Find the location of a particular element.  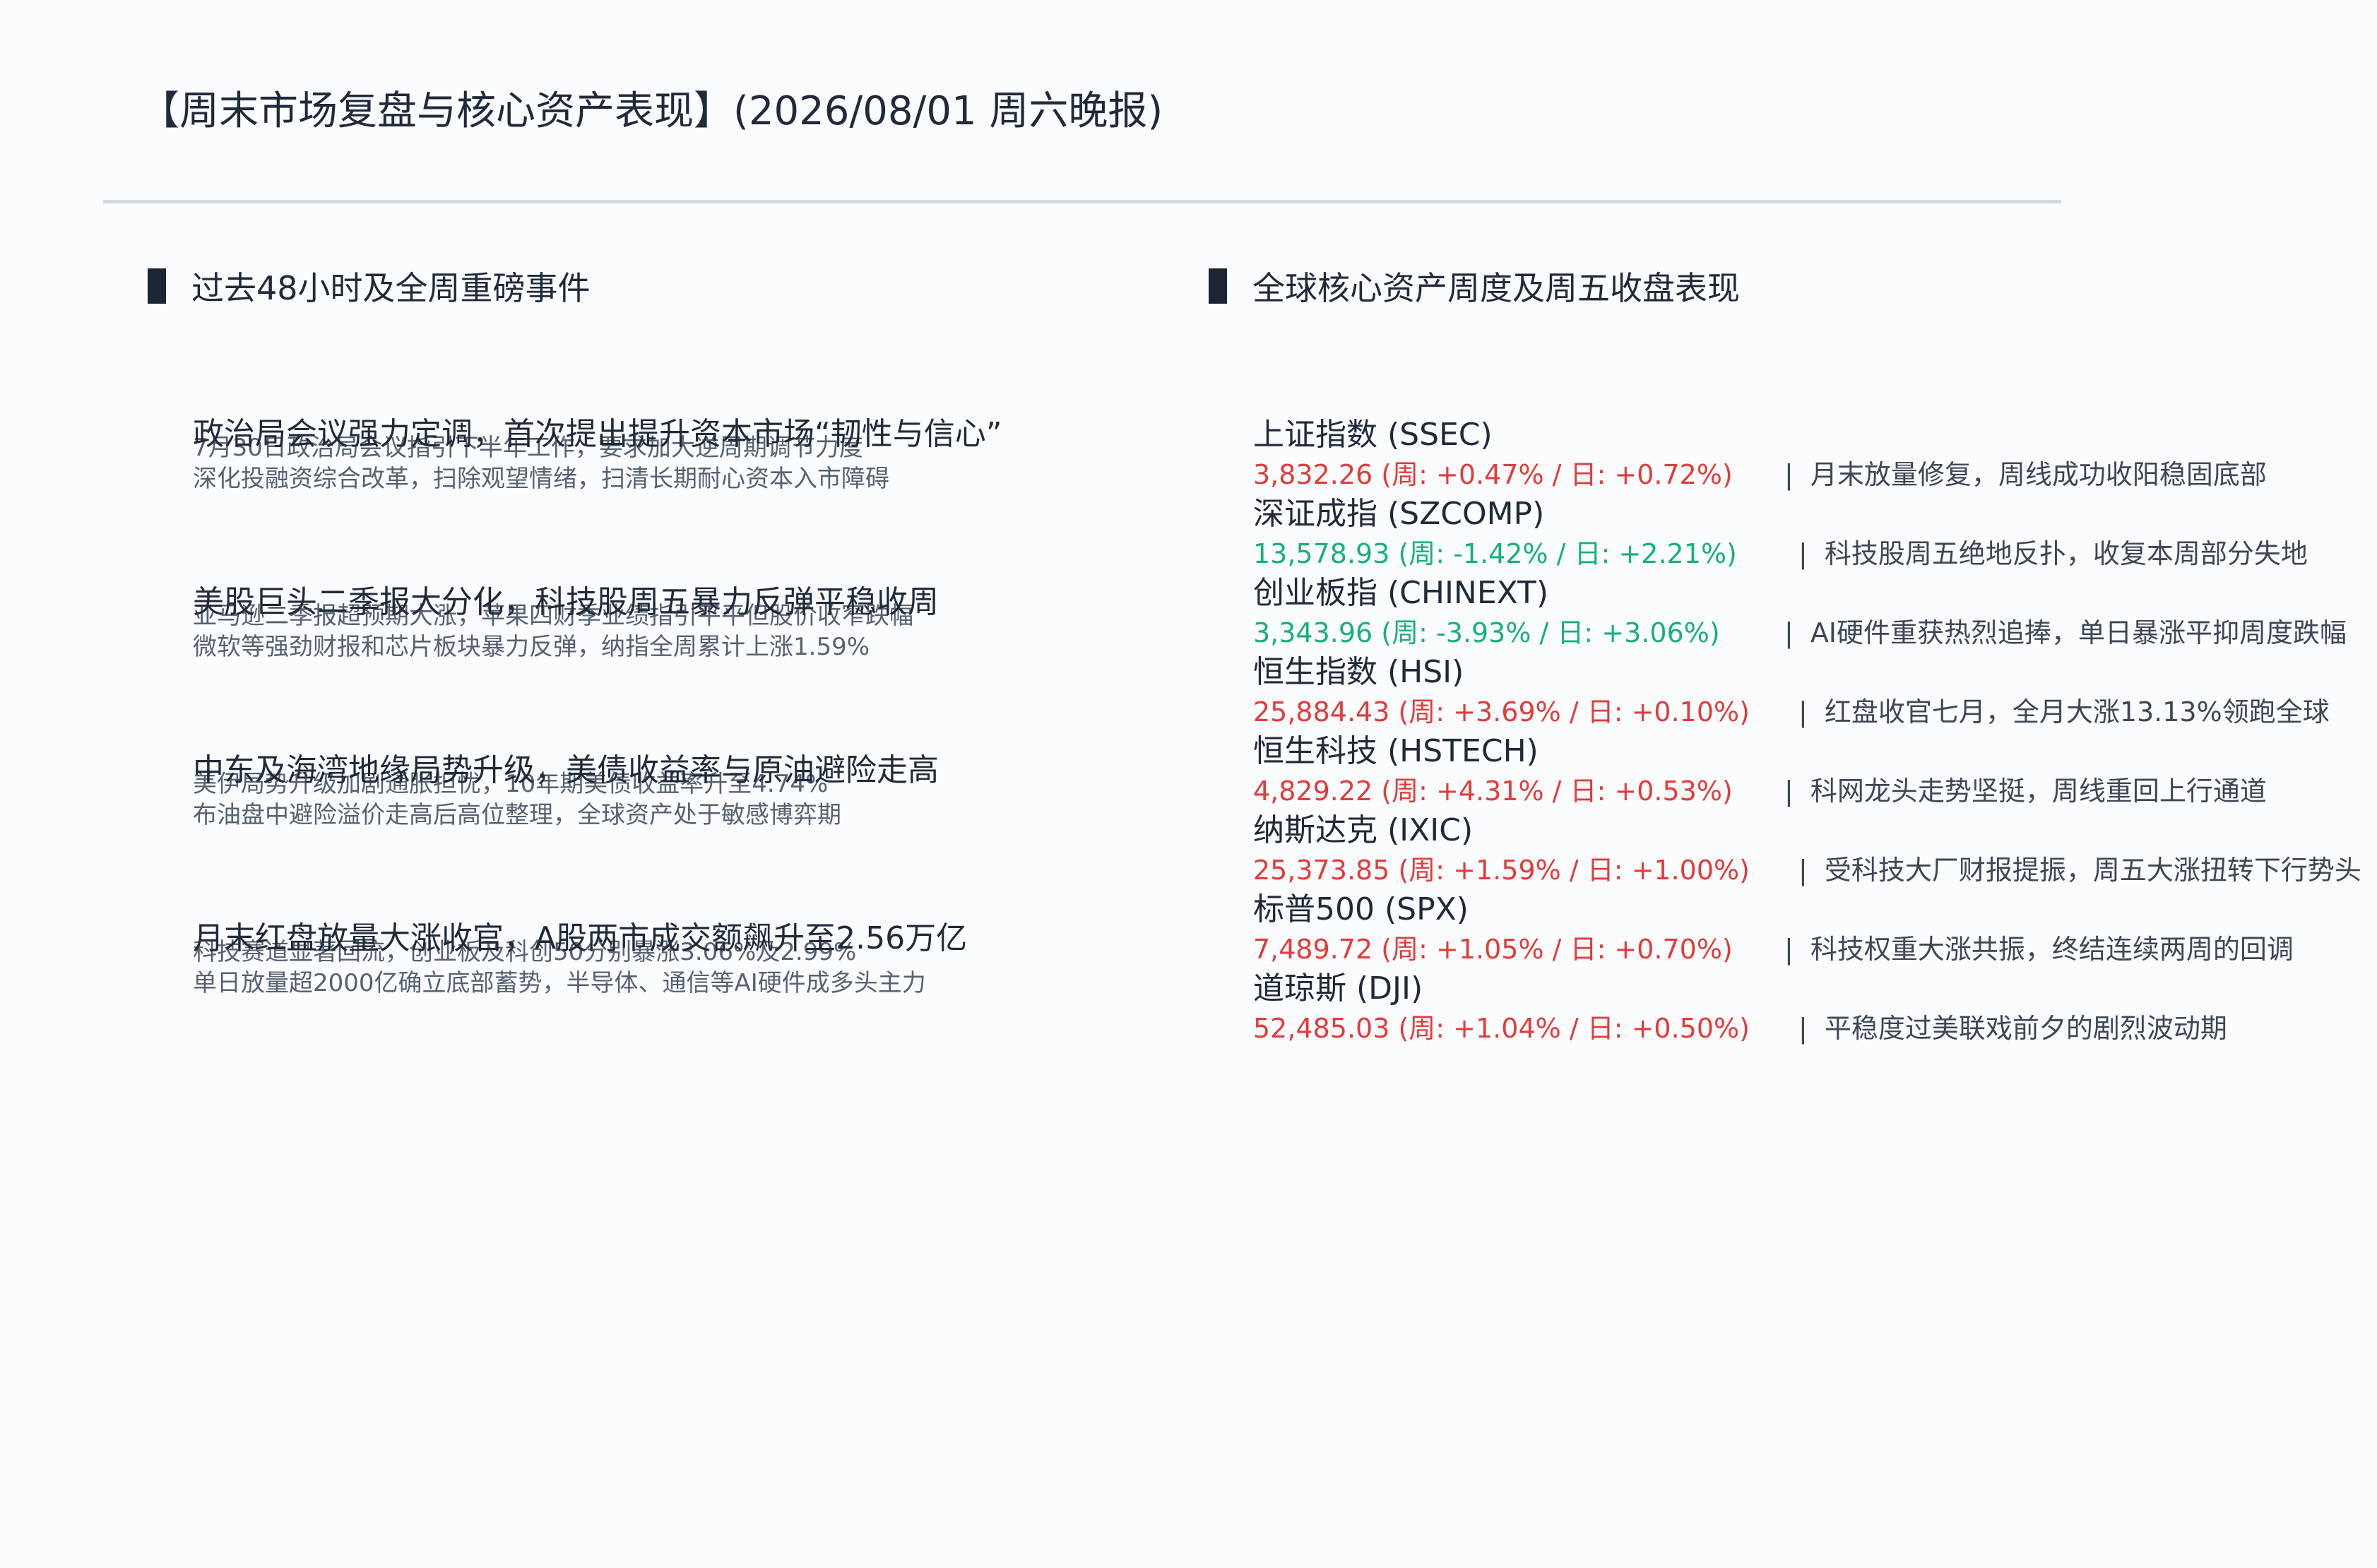

events-section-title: 过去48小时及全周重磅事件 is located at coordinates (391, 288).